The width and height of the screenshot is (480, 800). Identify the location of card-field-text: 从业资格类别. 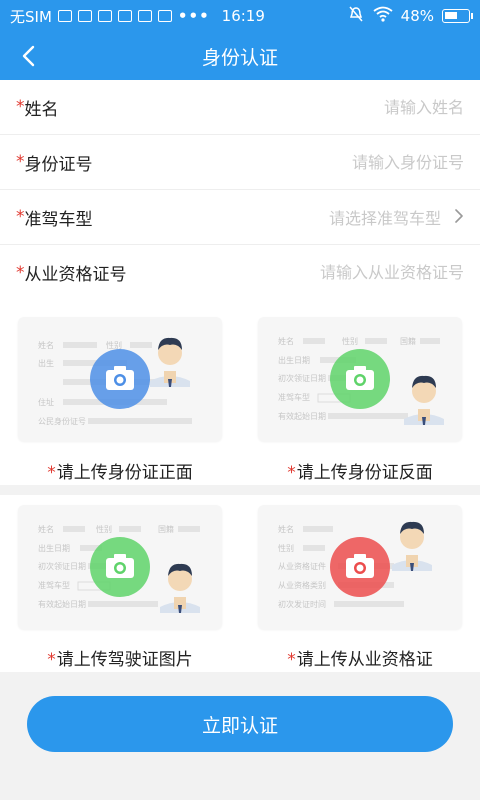
(302, 585).